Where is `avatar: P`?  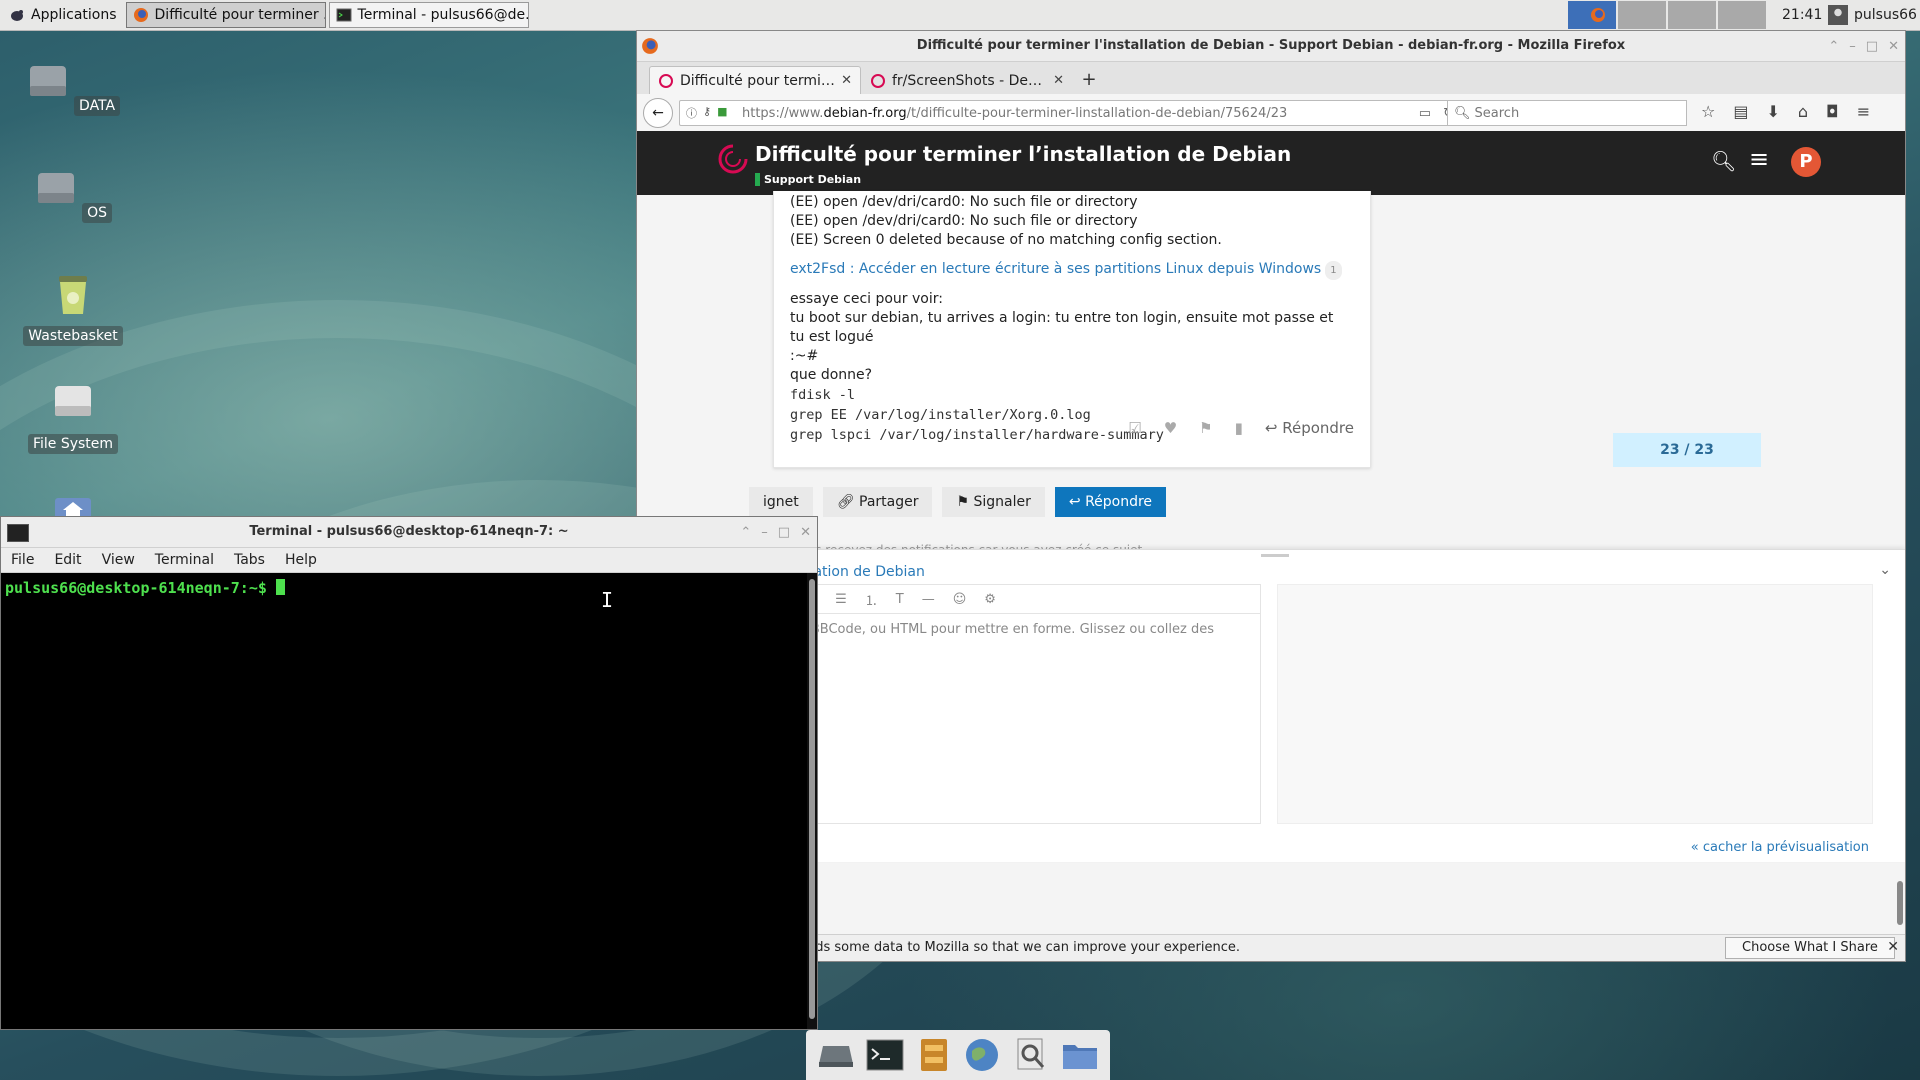 avatar: P is located at coordinates (1806, 162).